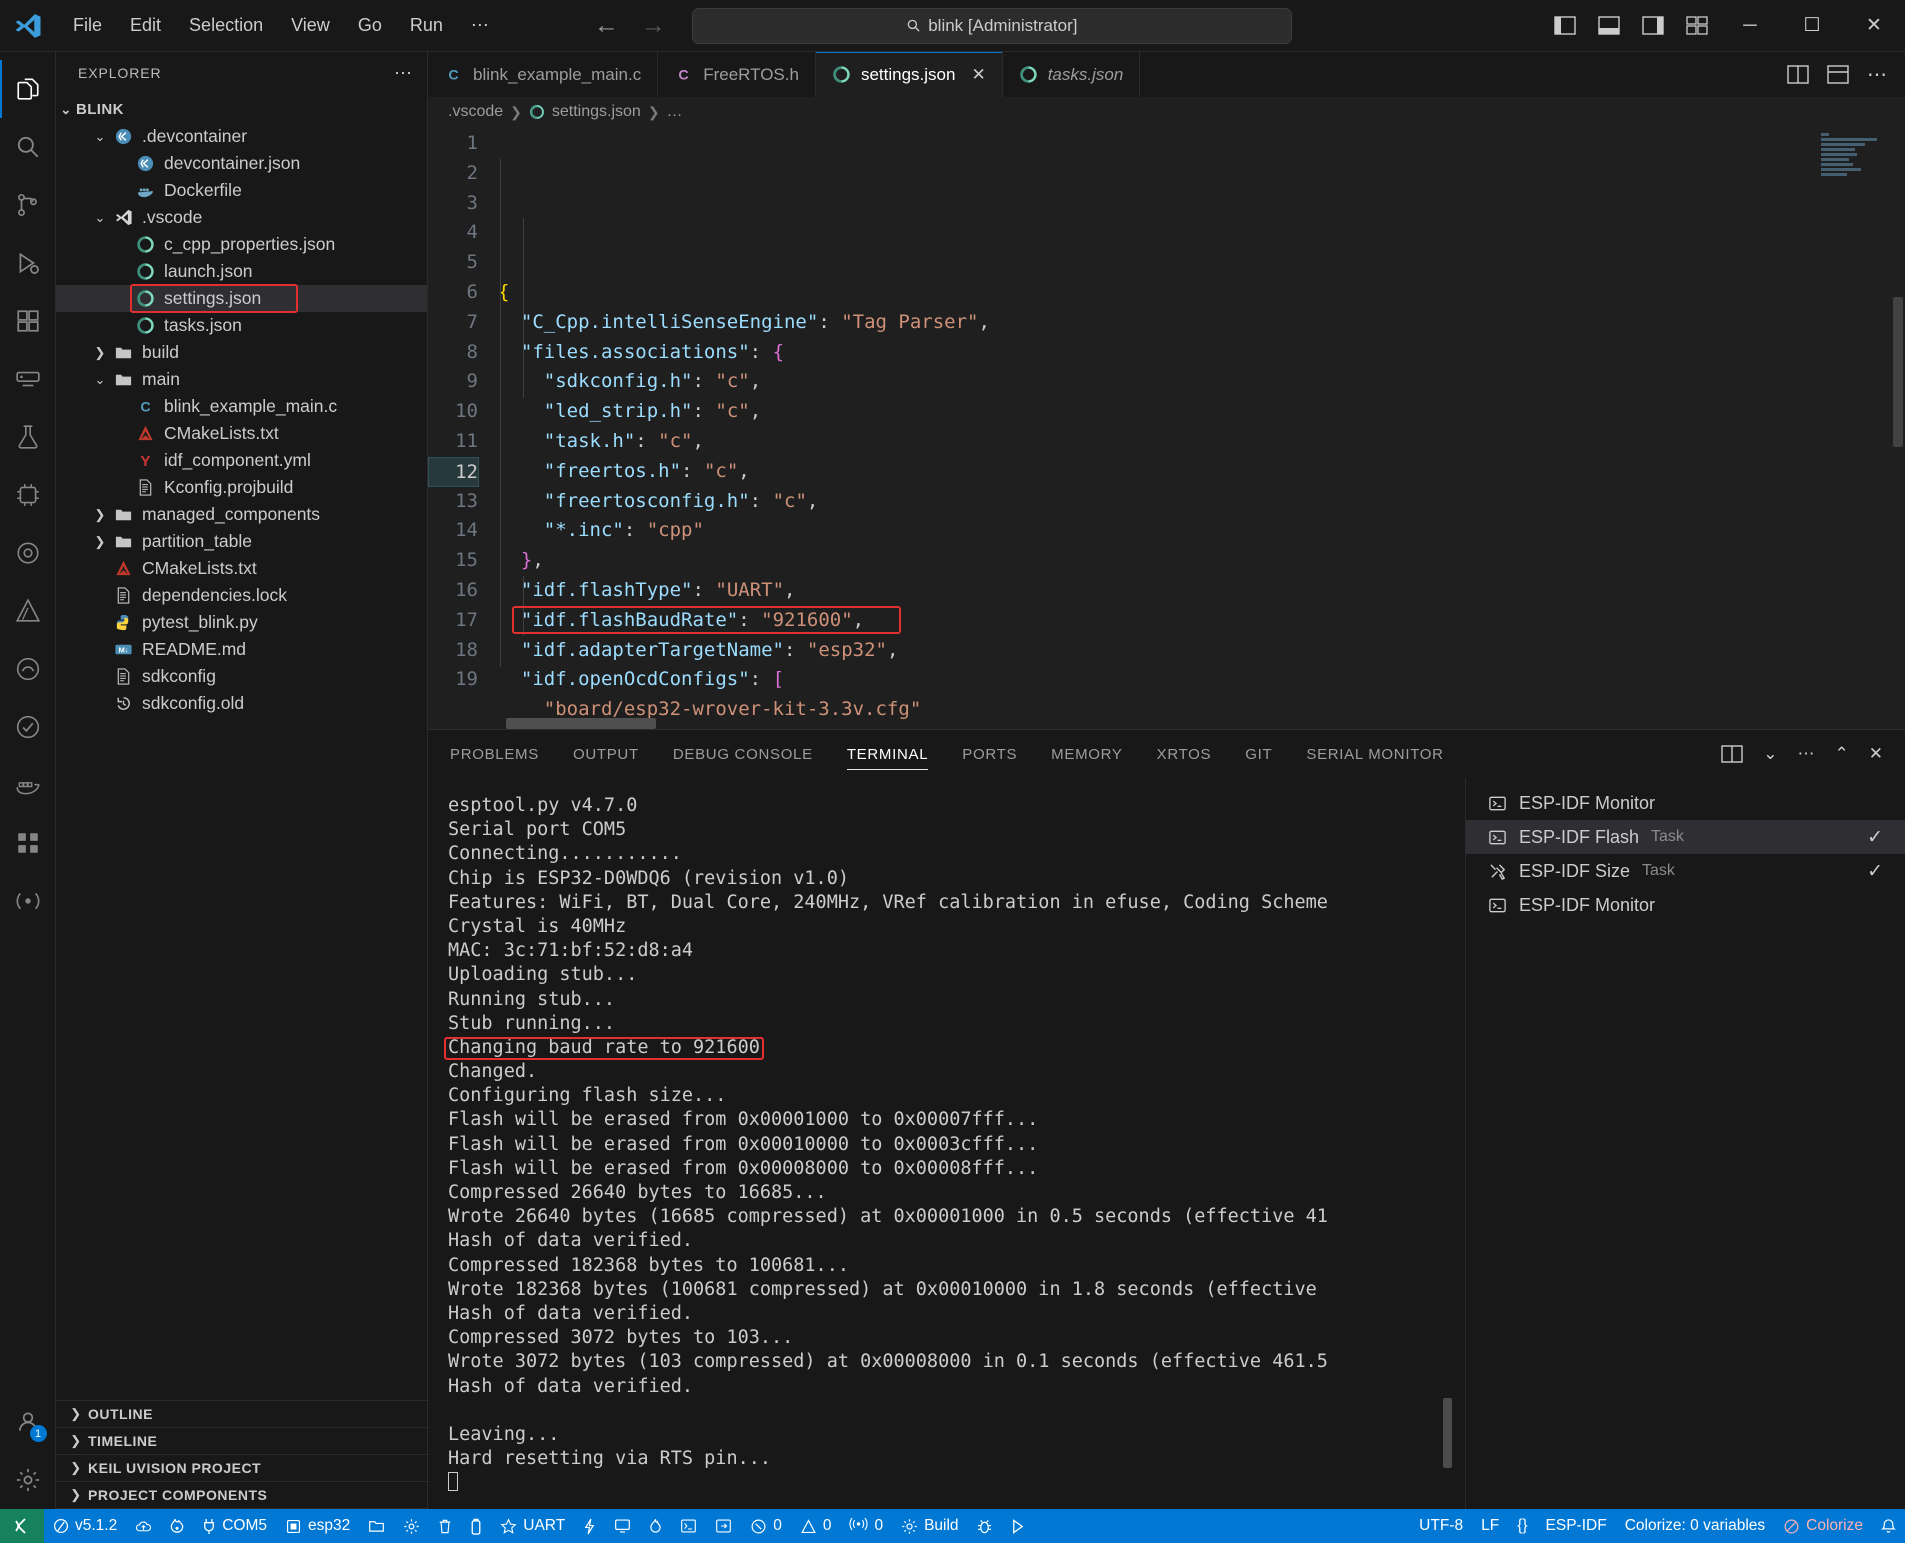 This screenshot has height=1543, width=1905. I want to click on status-idf-menuconfig, so click(411, 1526).